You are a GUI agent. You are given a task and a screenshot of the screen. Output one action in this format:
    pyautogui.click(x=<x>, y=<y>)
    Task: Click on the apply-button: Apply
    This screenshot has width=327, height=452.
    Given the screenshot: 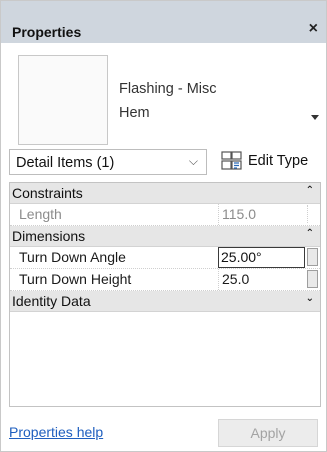 What is the action you would take?
    pyautogui.click(x=268, y=433)
    